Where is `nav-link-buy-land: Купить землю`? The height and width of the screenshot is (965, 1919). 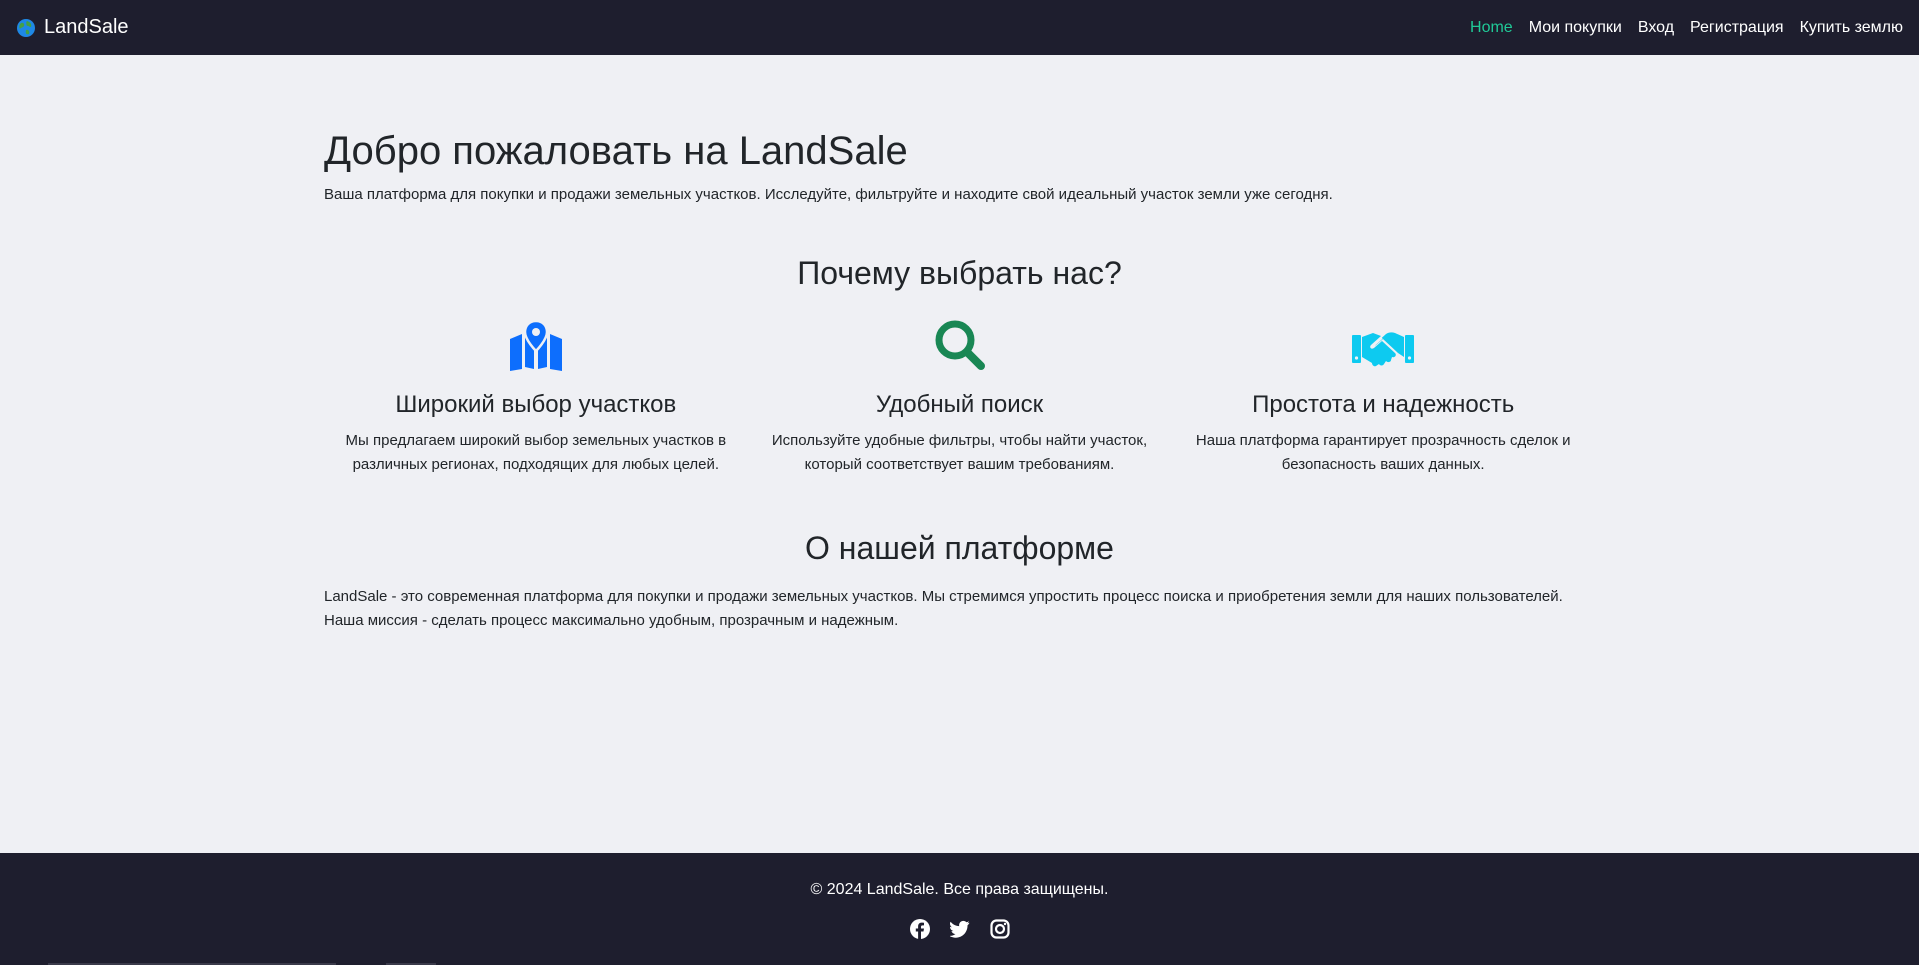
nav-link-buy-land: Купить землю is located at coordinates (1851, 28).